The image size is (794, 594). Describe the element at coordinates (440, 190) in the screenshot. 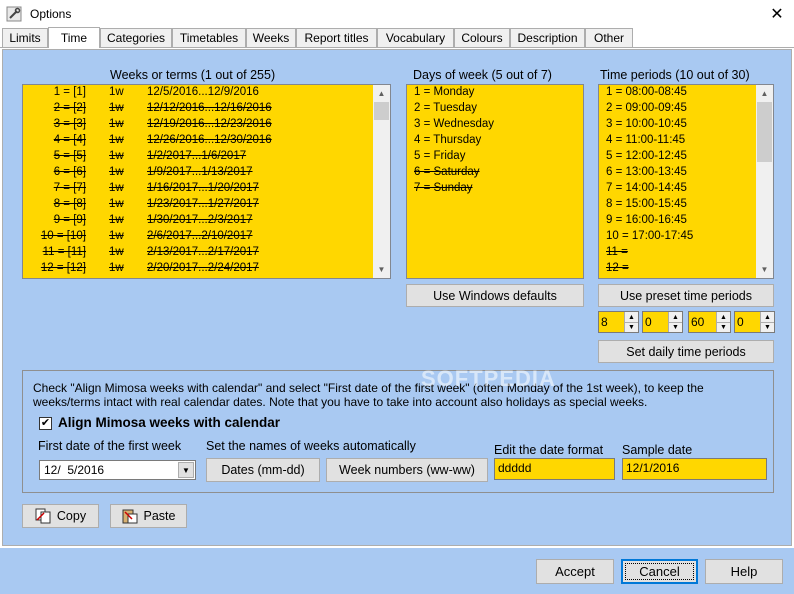

I see `day-row: 7 = Sunday` at that location.